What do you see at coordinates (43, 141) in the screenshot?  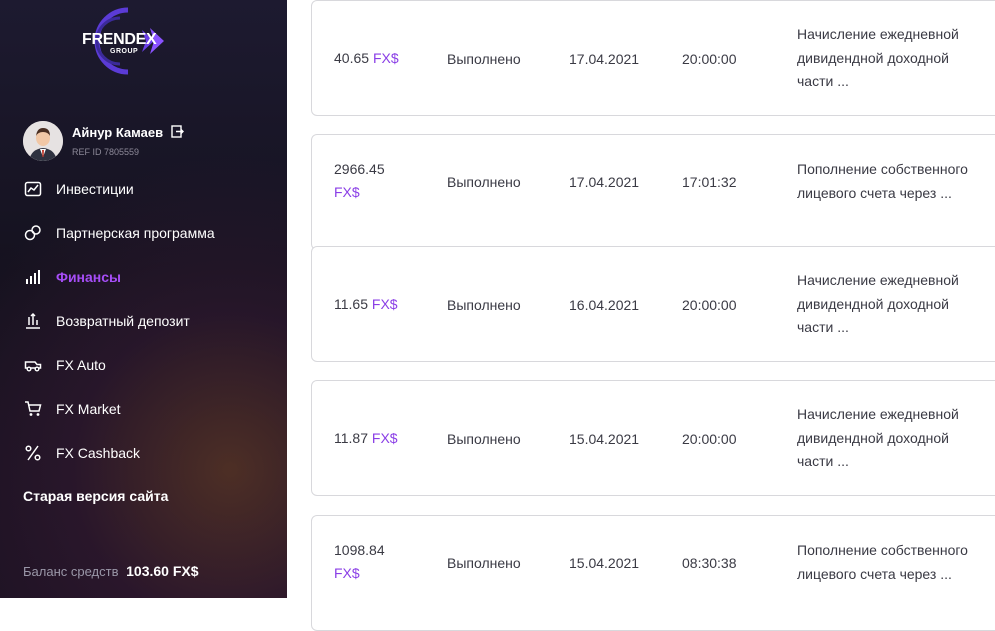 I see `avatar` at bounding box center [43, 141].